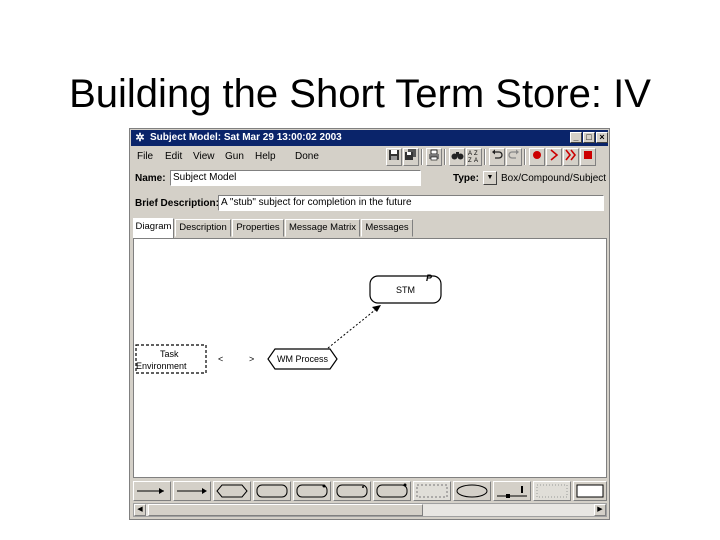 The image size is (720, 540). I want to click on description-label: Brief Description:, so click(177, 203).